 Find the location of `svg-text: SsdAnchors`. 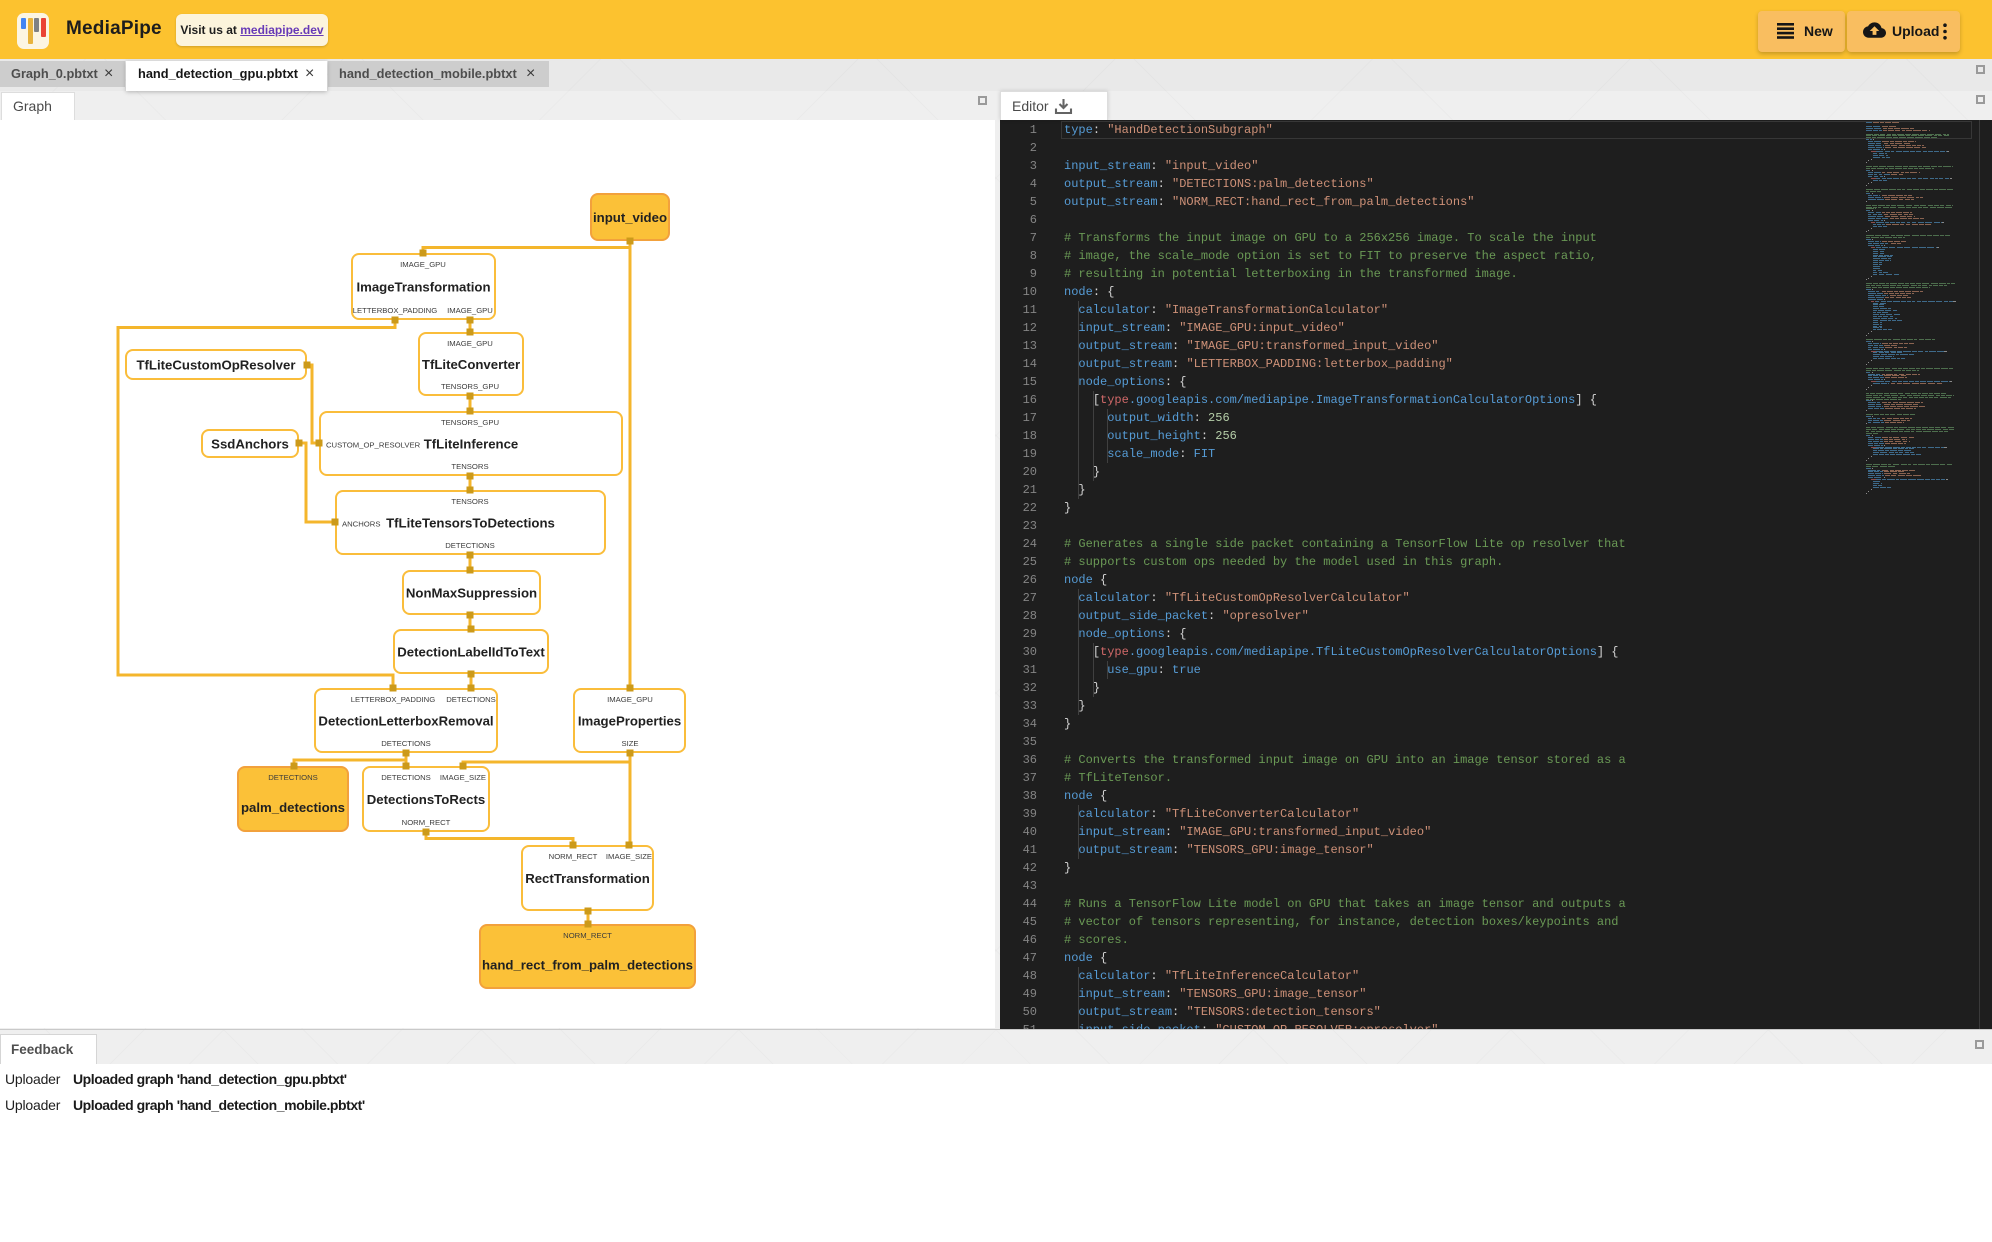

svg-text: SsdAnchors is located at coordinates (250, 444).